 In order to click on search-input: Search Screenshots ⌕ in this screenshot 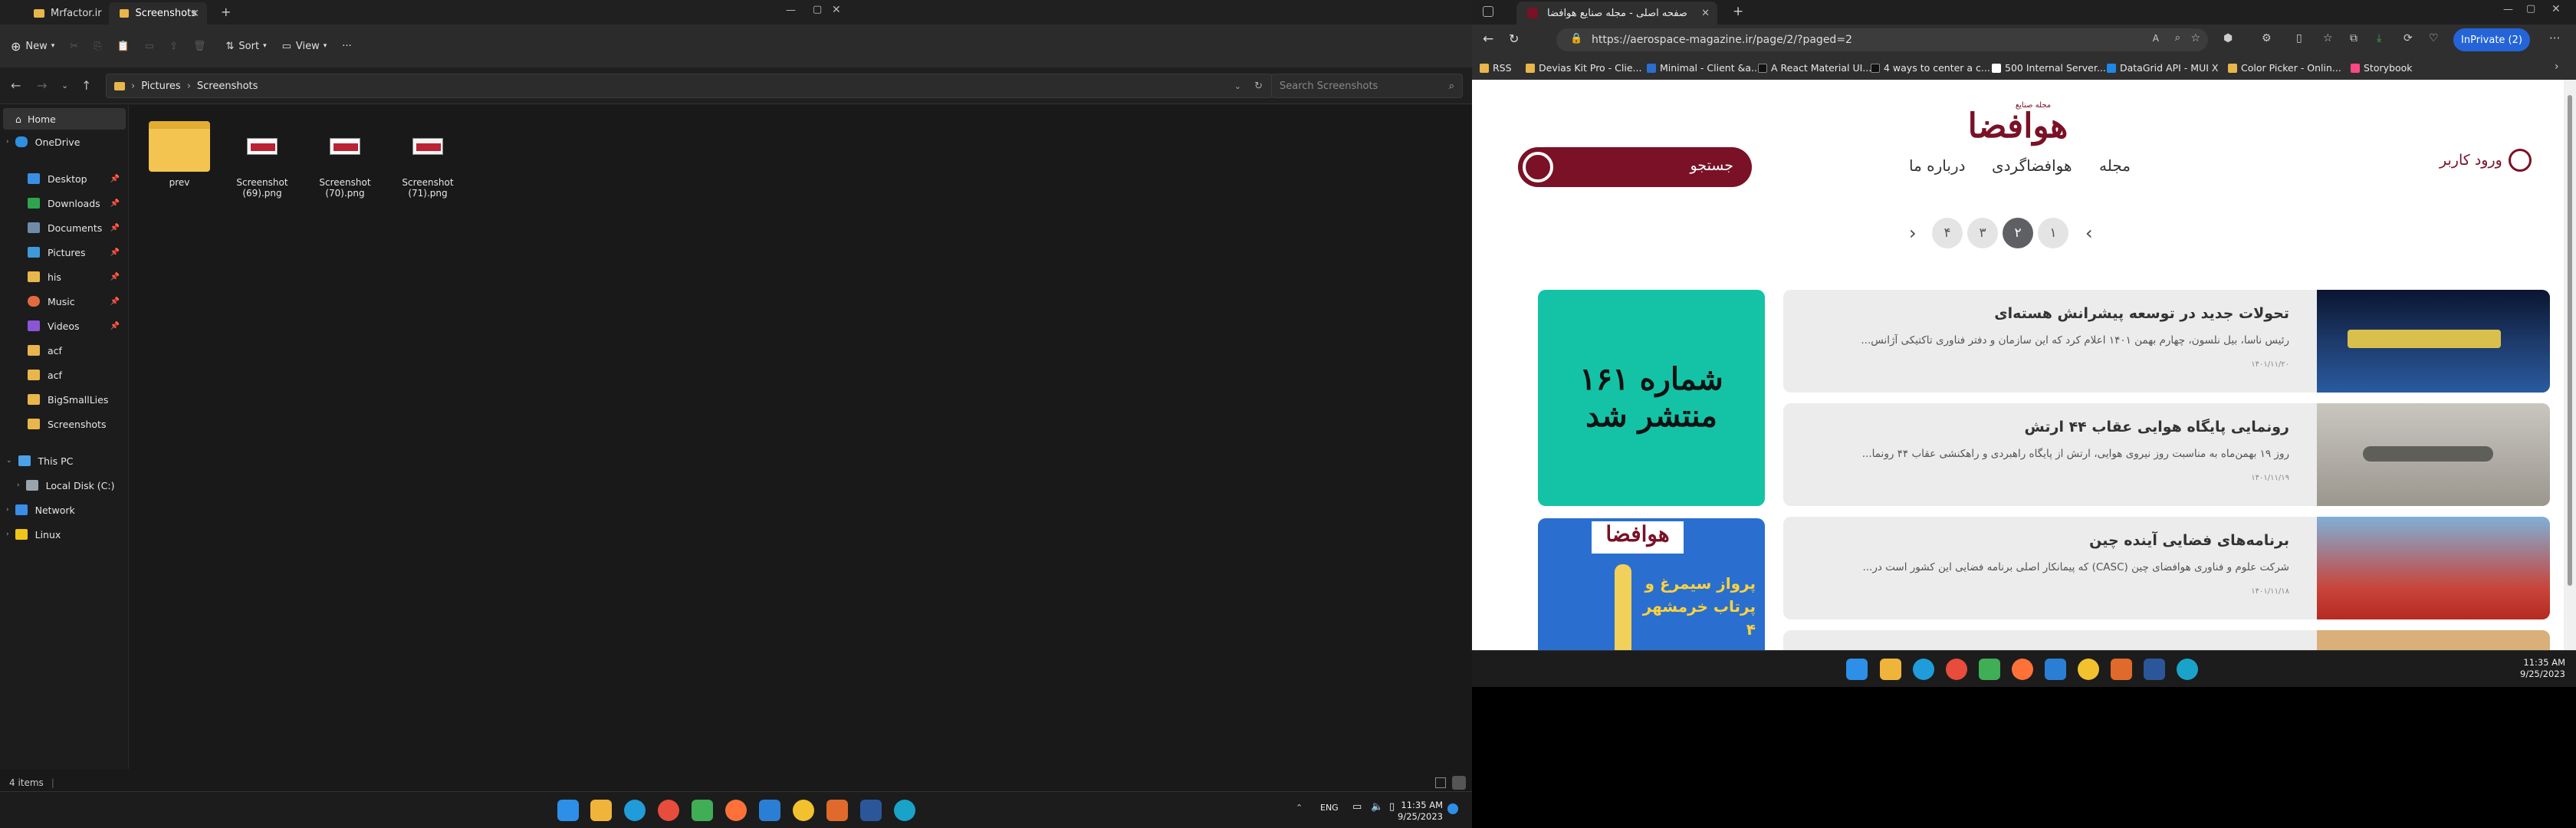, I will do `click(1367, 86)`.